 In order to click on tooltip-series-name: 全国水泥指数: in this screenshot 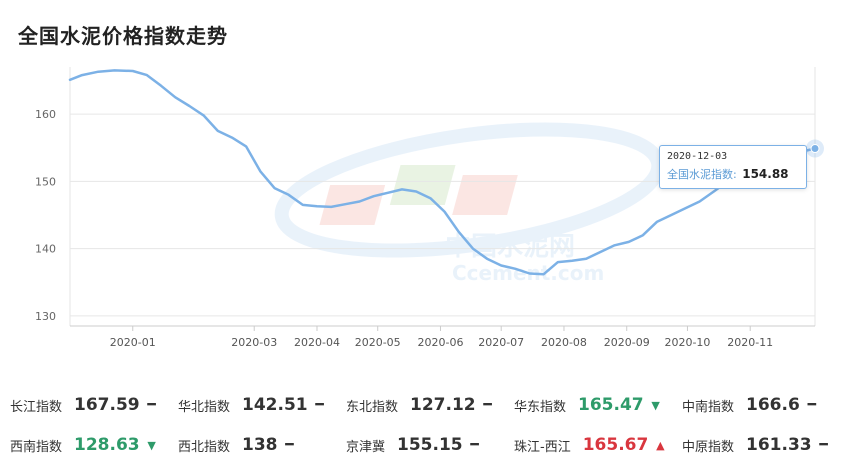, I will do `click(702, 174)`.